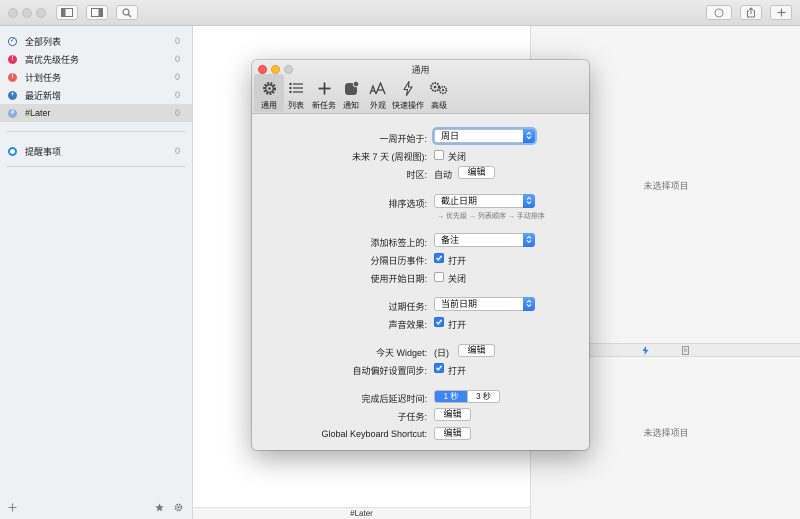 The width and height of the screenshot is (800, 519). Describe the element at coordinates (407, 204) in the screenshot. I see `sort-label: 排序选项:` at that location.